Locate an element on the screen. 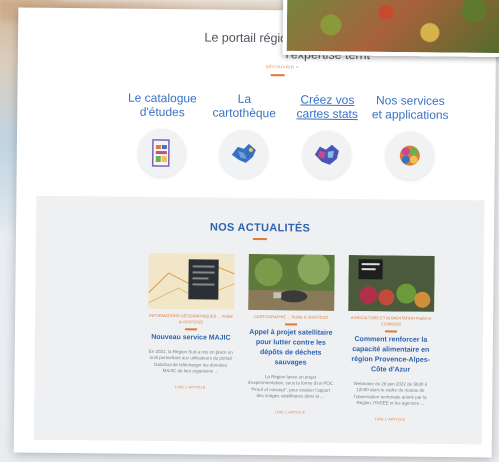 The height and width of the screenshot is (462, 499). service-cartes-stats-title: Créez vos cartes stats is located at coordinates (327, 107).